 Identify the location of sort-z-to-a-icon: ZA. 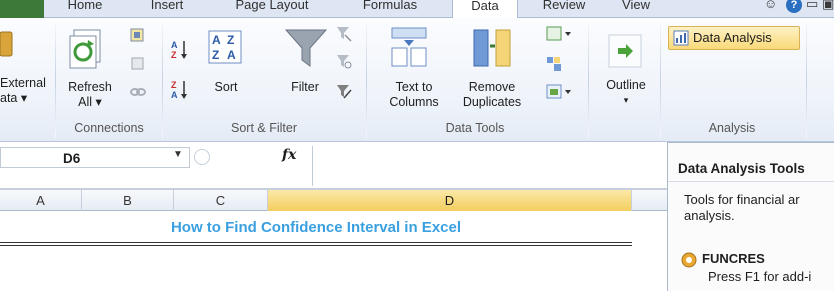
(179, 89).